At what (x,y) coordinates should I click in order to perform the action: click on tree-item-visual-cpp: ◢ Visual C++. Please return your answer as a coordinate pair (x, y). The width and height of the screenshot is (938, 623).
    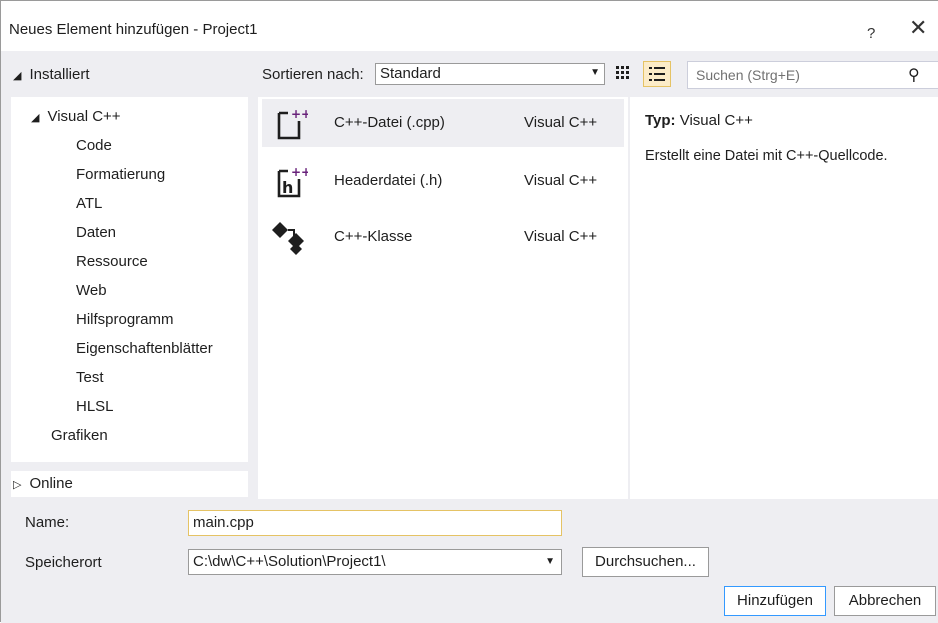
    Looking at the image, I should click on (76, 117).